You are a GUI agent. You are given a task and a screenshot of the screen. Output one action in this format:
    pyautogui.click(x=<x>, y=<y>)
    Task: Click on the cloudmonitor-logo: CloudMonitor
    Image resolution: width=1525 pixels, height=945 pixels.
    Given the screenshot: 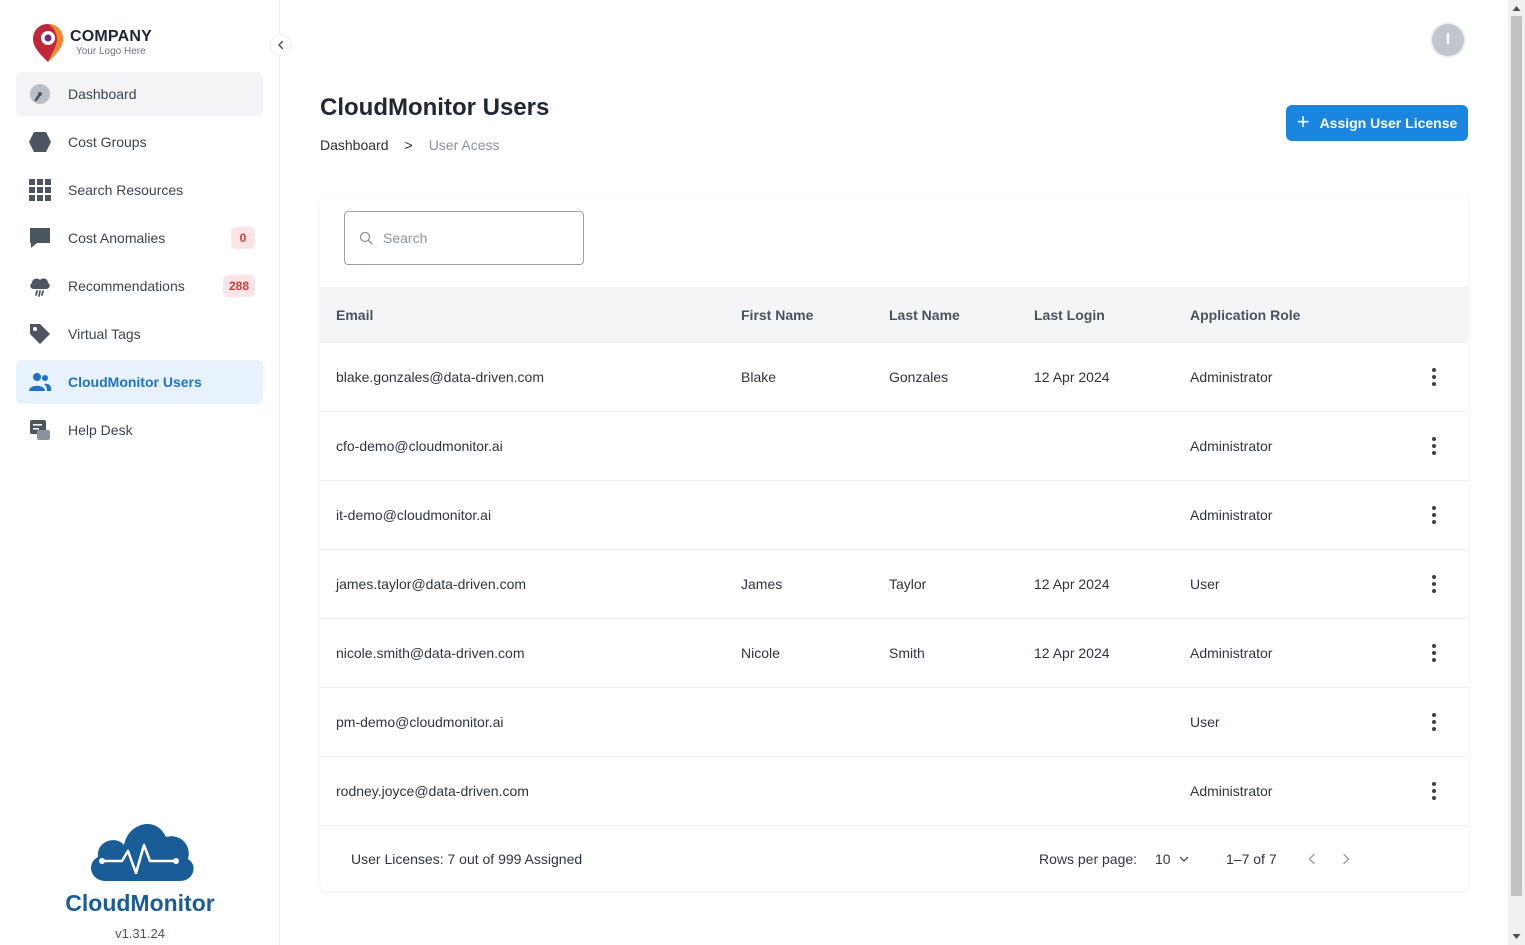 What is the action you would take?
    pyautogui.click(x=140, y=866)
    